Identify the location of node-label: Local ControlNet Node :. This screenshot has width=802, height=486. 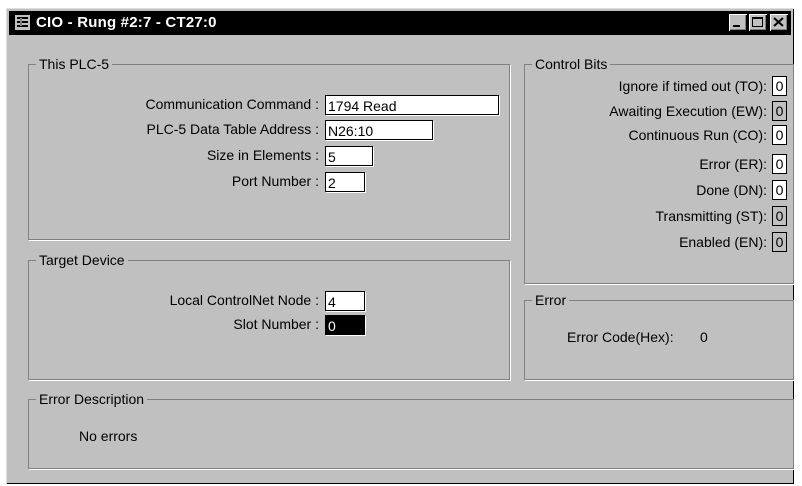
(244, 300).